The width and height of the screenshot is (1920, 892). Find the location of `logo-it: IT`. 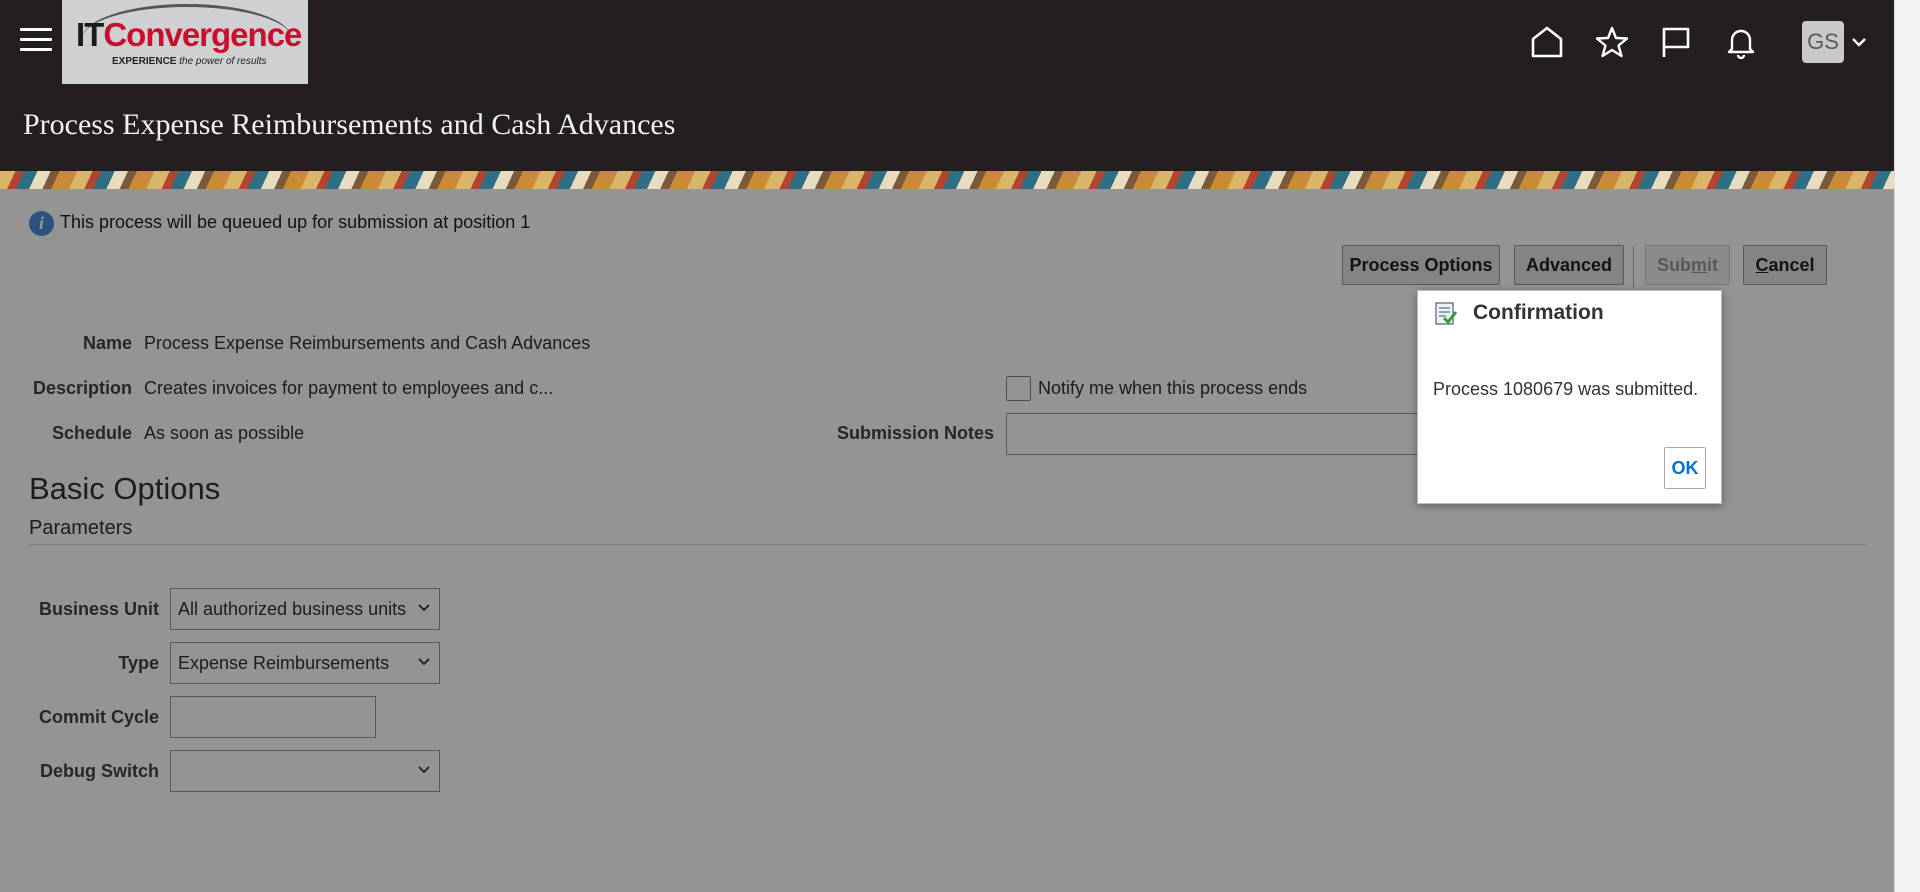

logo-it: IT is located at coordinates (90, 34).